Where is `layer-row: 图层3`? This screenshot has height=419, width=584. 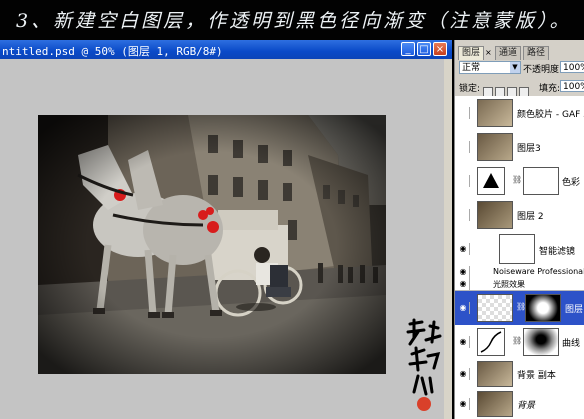 layer-row: 图层3 is located at coordinates (519, 147).